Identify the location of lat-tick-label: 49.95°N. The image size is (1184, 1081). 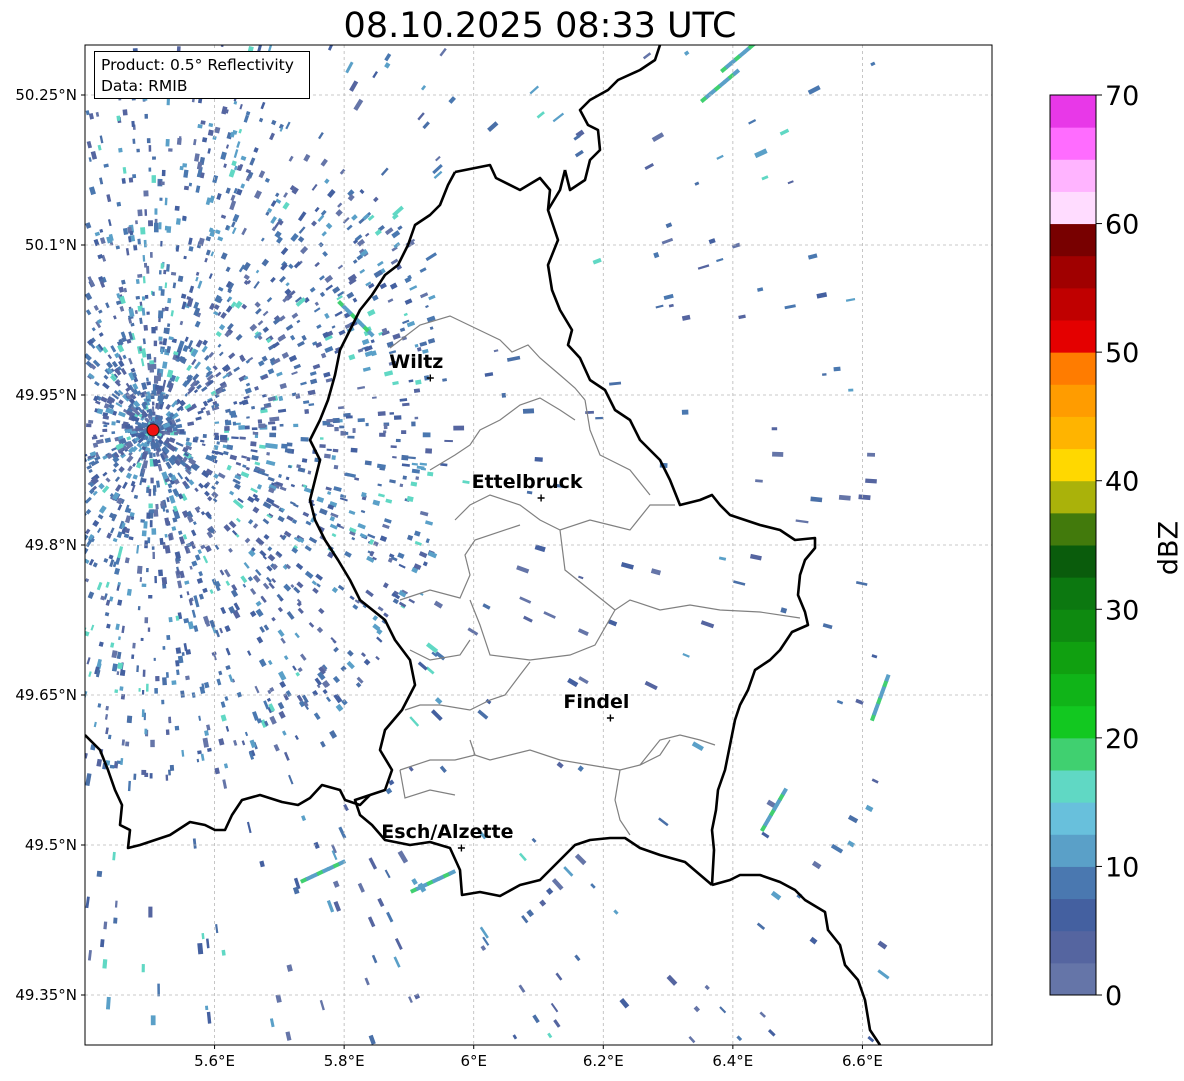
(46, 395).